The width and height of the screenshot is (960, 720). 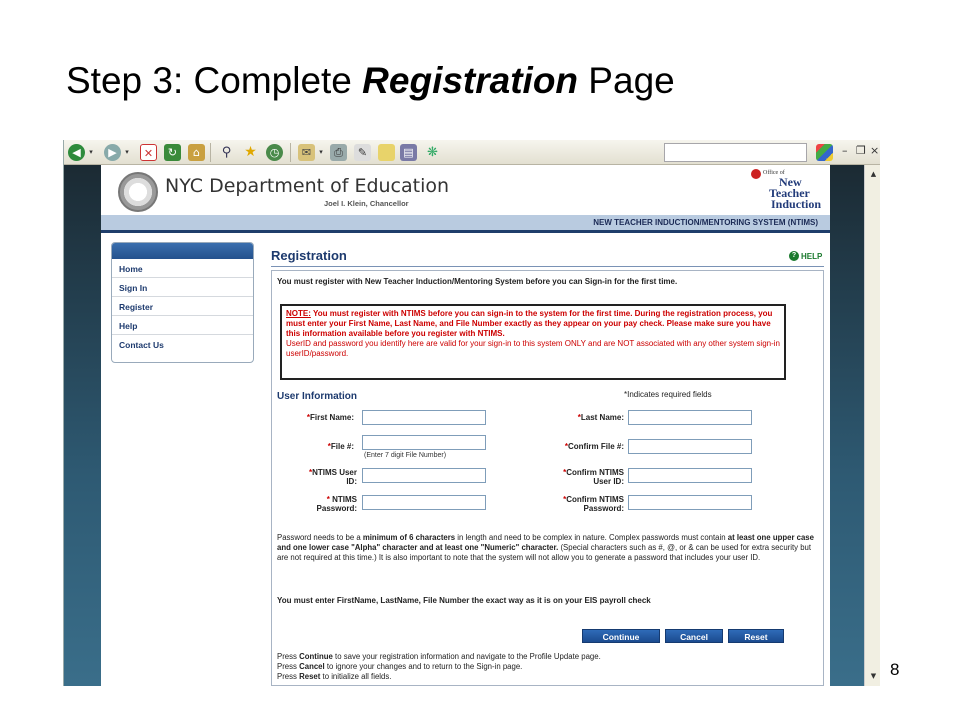 I want to click on messenger-icon: ❋, so click(x=432, y=152).